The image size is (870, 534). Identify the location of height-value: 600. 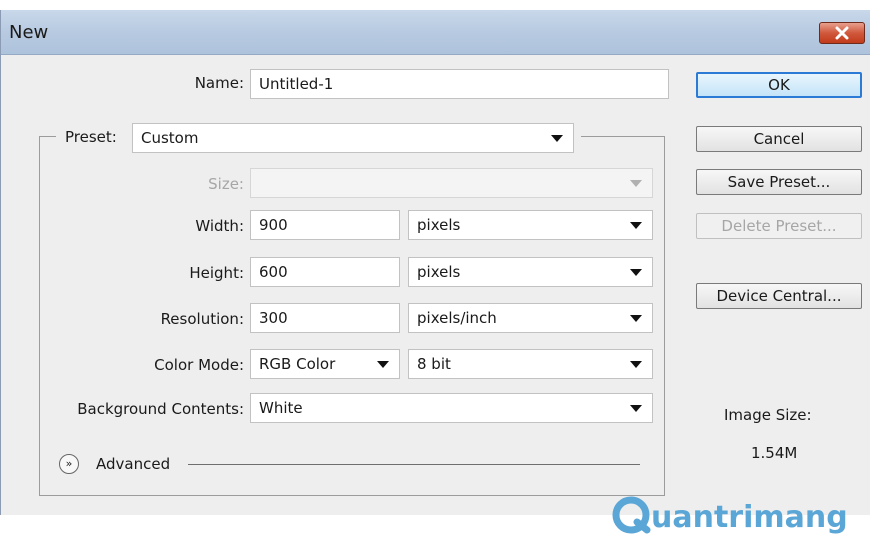
(273, 272).